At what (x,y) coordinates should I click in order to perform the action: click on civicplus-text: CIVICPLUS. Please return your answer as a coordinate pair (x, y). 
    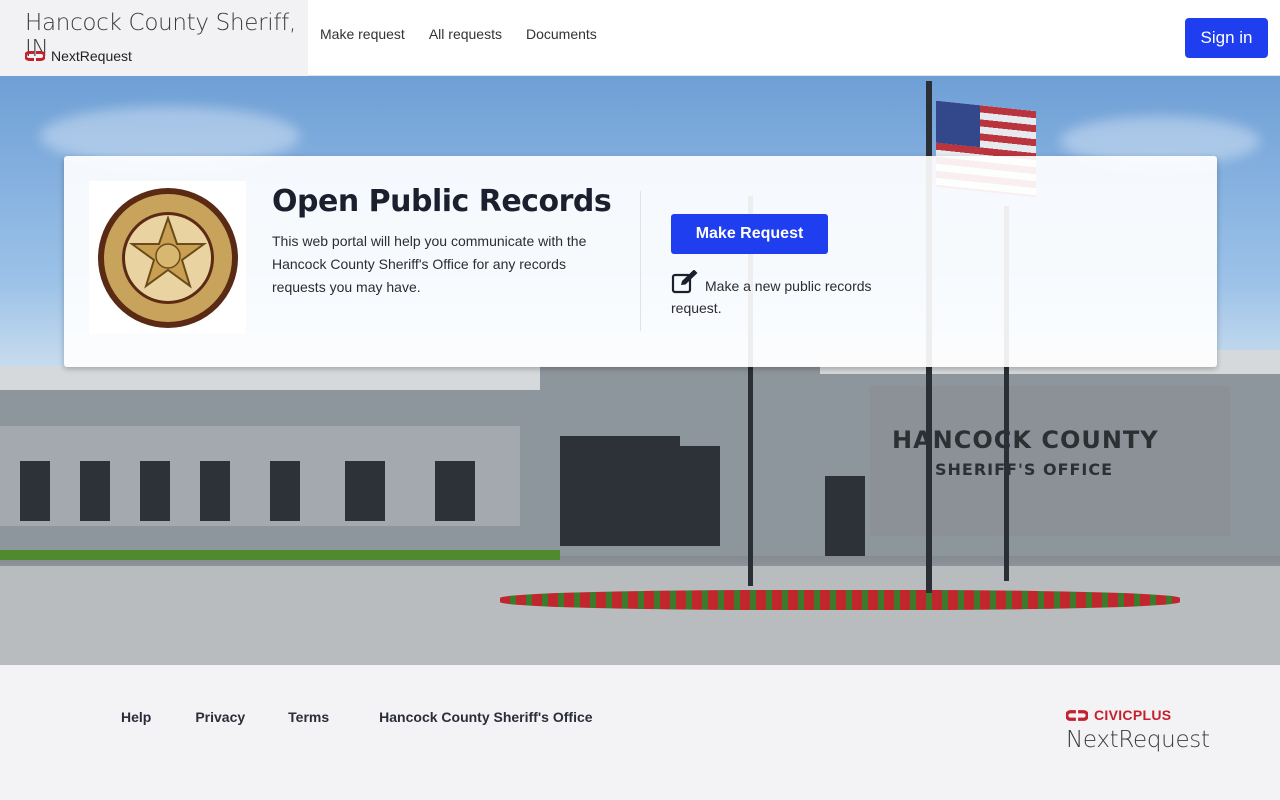
    Looking at the image, I should click on (1133, 715).